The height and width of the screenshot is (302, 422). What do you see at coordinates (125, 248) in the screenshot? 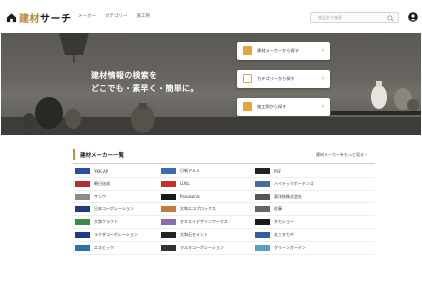
I see `maker-link: エスビック` at bounding box center [125, 248].